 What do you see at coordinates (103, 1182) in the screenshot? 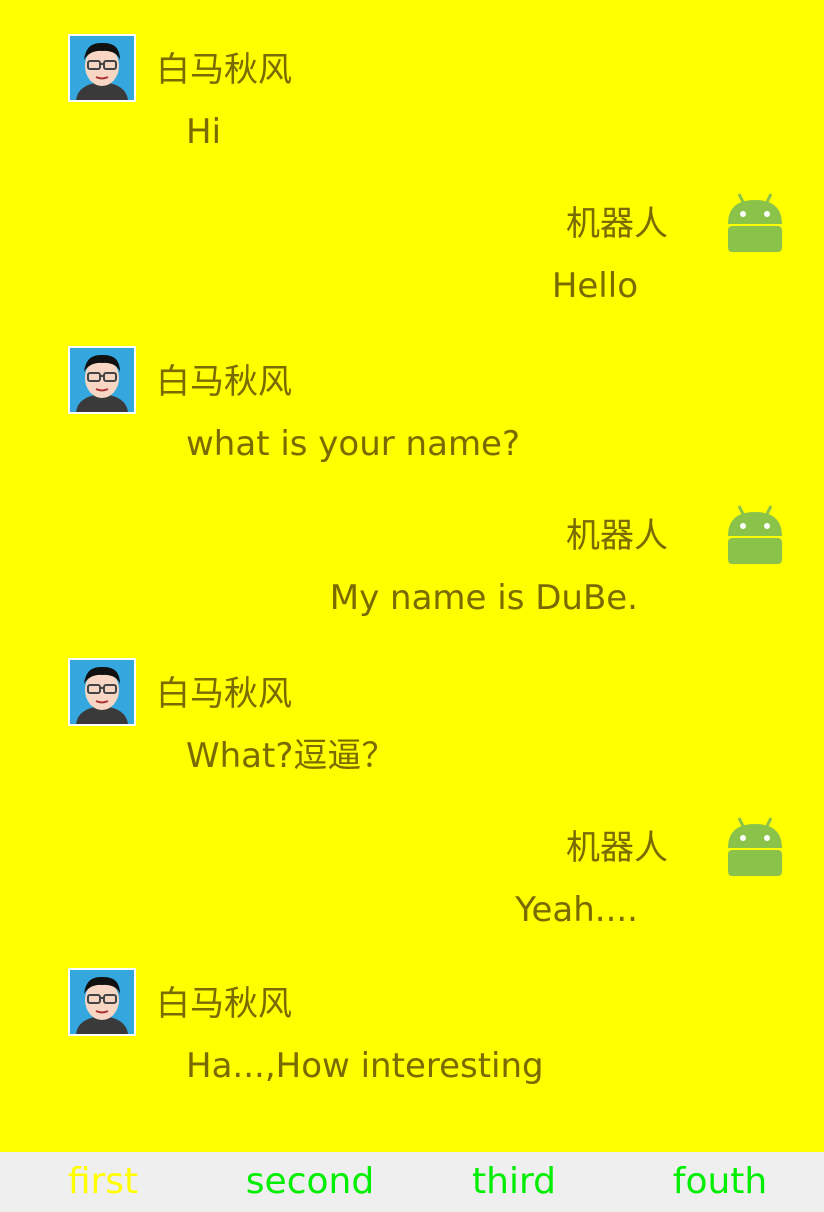
I see `tab-first: first` at bounding box center [103, 1182].